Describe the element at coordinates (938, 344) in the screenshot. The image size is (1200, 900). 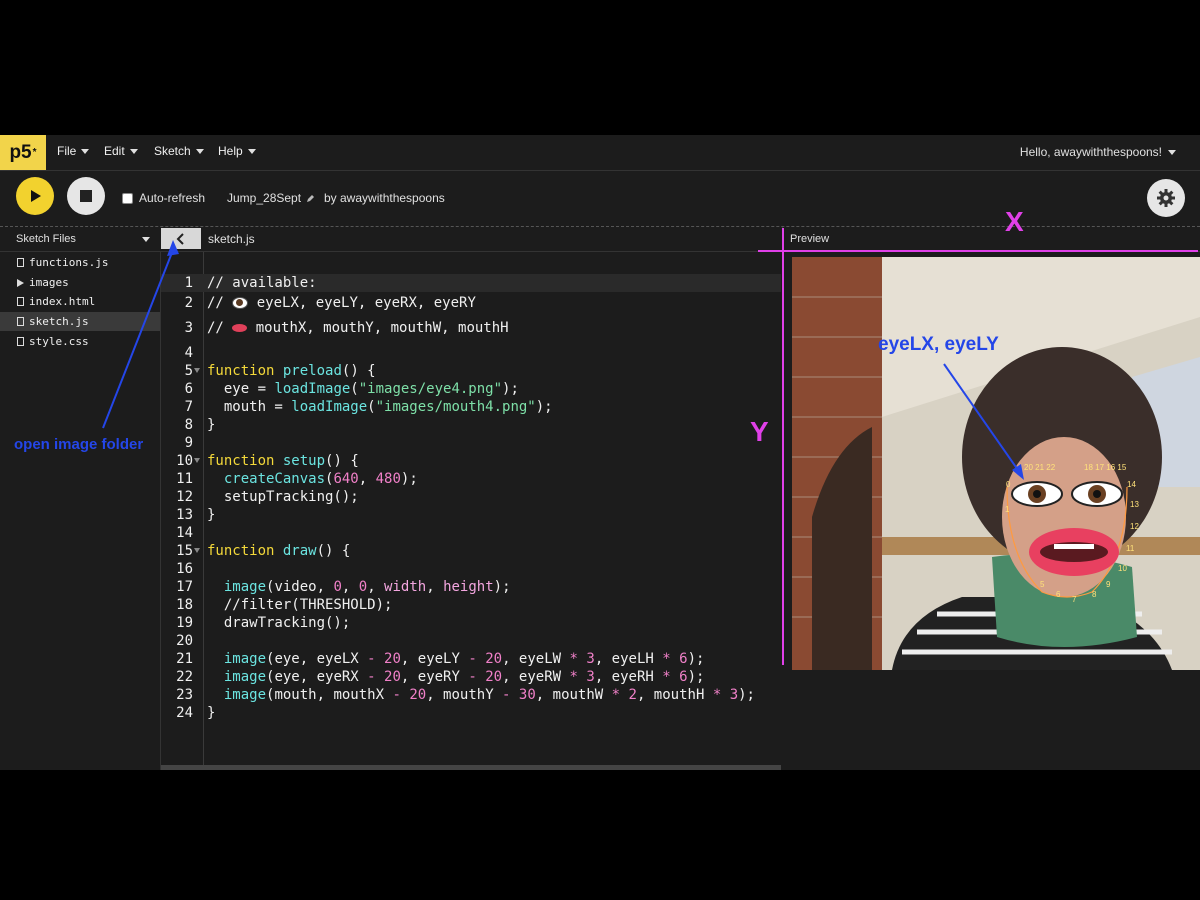
I see `annotation-eye-label: eyeLX, eyeLY` at that location.